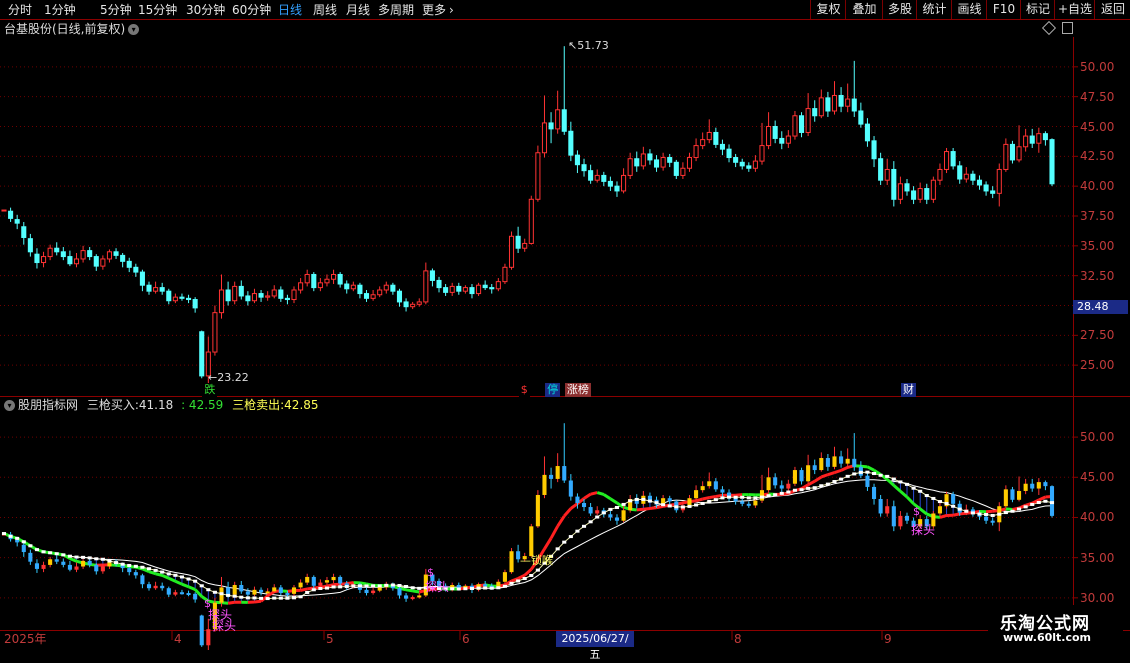  Describe the element at coordinates (524, 390) in the screenshot. I see `event-marker: $` at that location.